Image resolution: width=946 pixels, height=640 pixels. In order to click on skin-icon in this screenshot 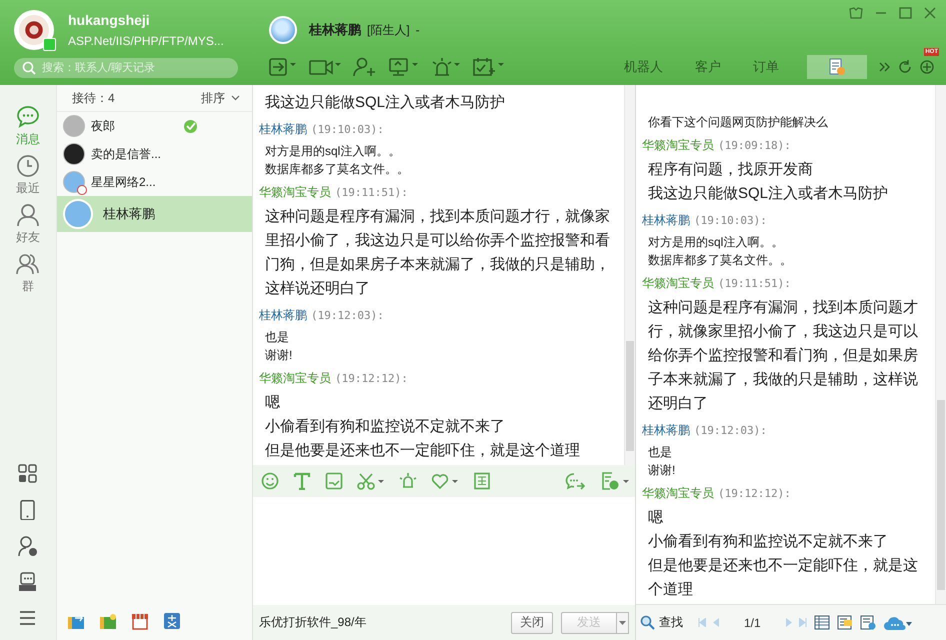, I will do `click(856, 13)`.